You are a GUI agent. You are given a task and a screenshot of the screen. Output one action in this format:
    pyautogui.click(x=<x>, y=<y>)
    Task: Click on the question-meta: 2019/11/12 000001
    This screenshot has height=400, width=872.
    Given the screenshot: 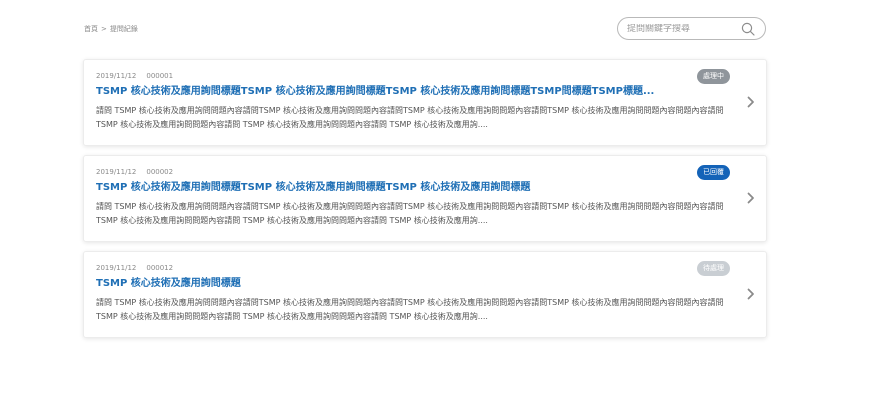 What is the action you would take?
    pyautogui.click(x=413, y=76)
    